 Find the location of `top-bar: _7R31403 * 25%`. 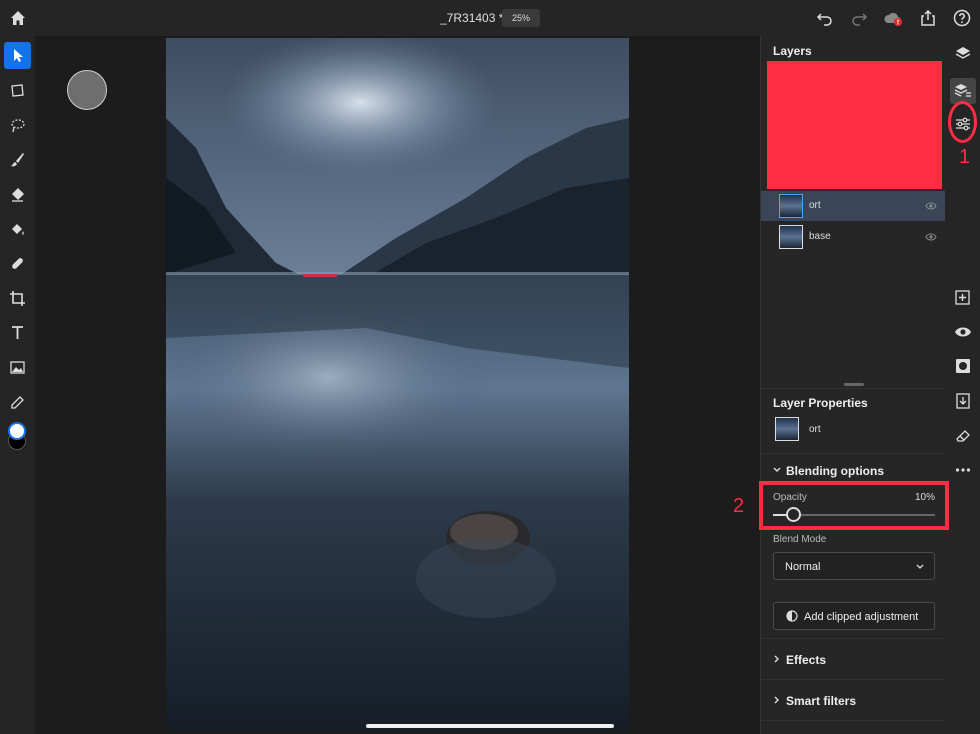

top-bar: _7R31403 * 25% is located at coordinates (490, 18).